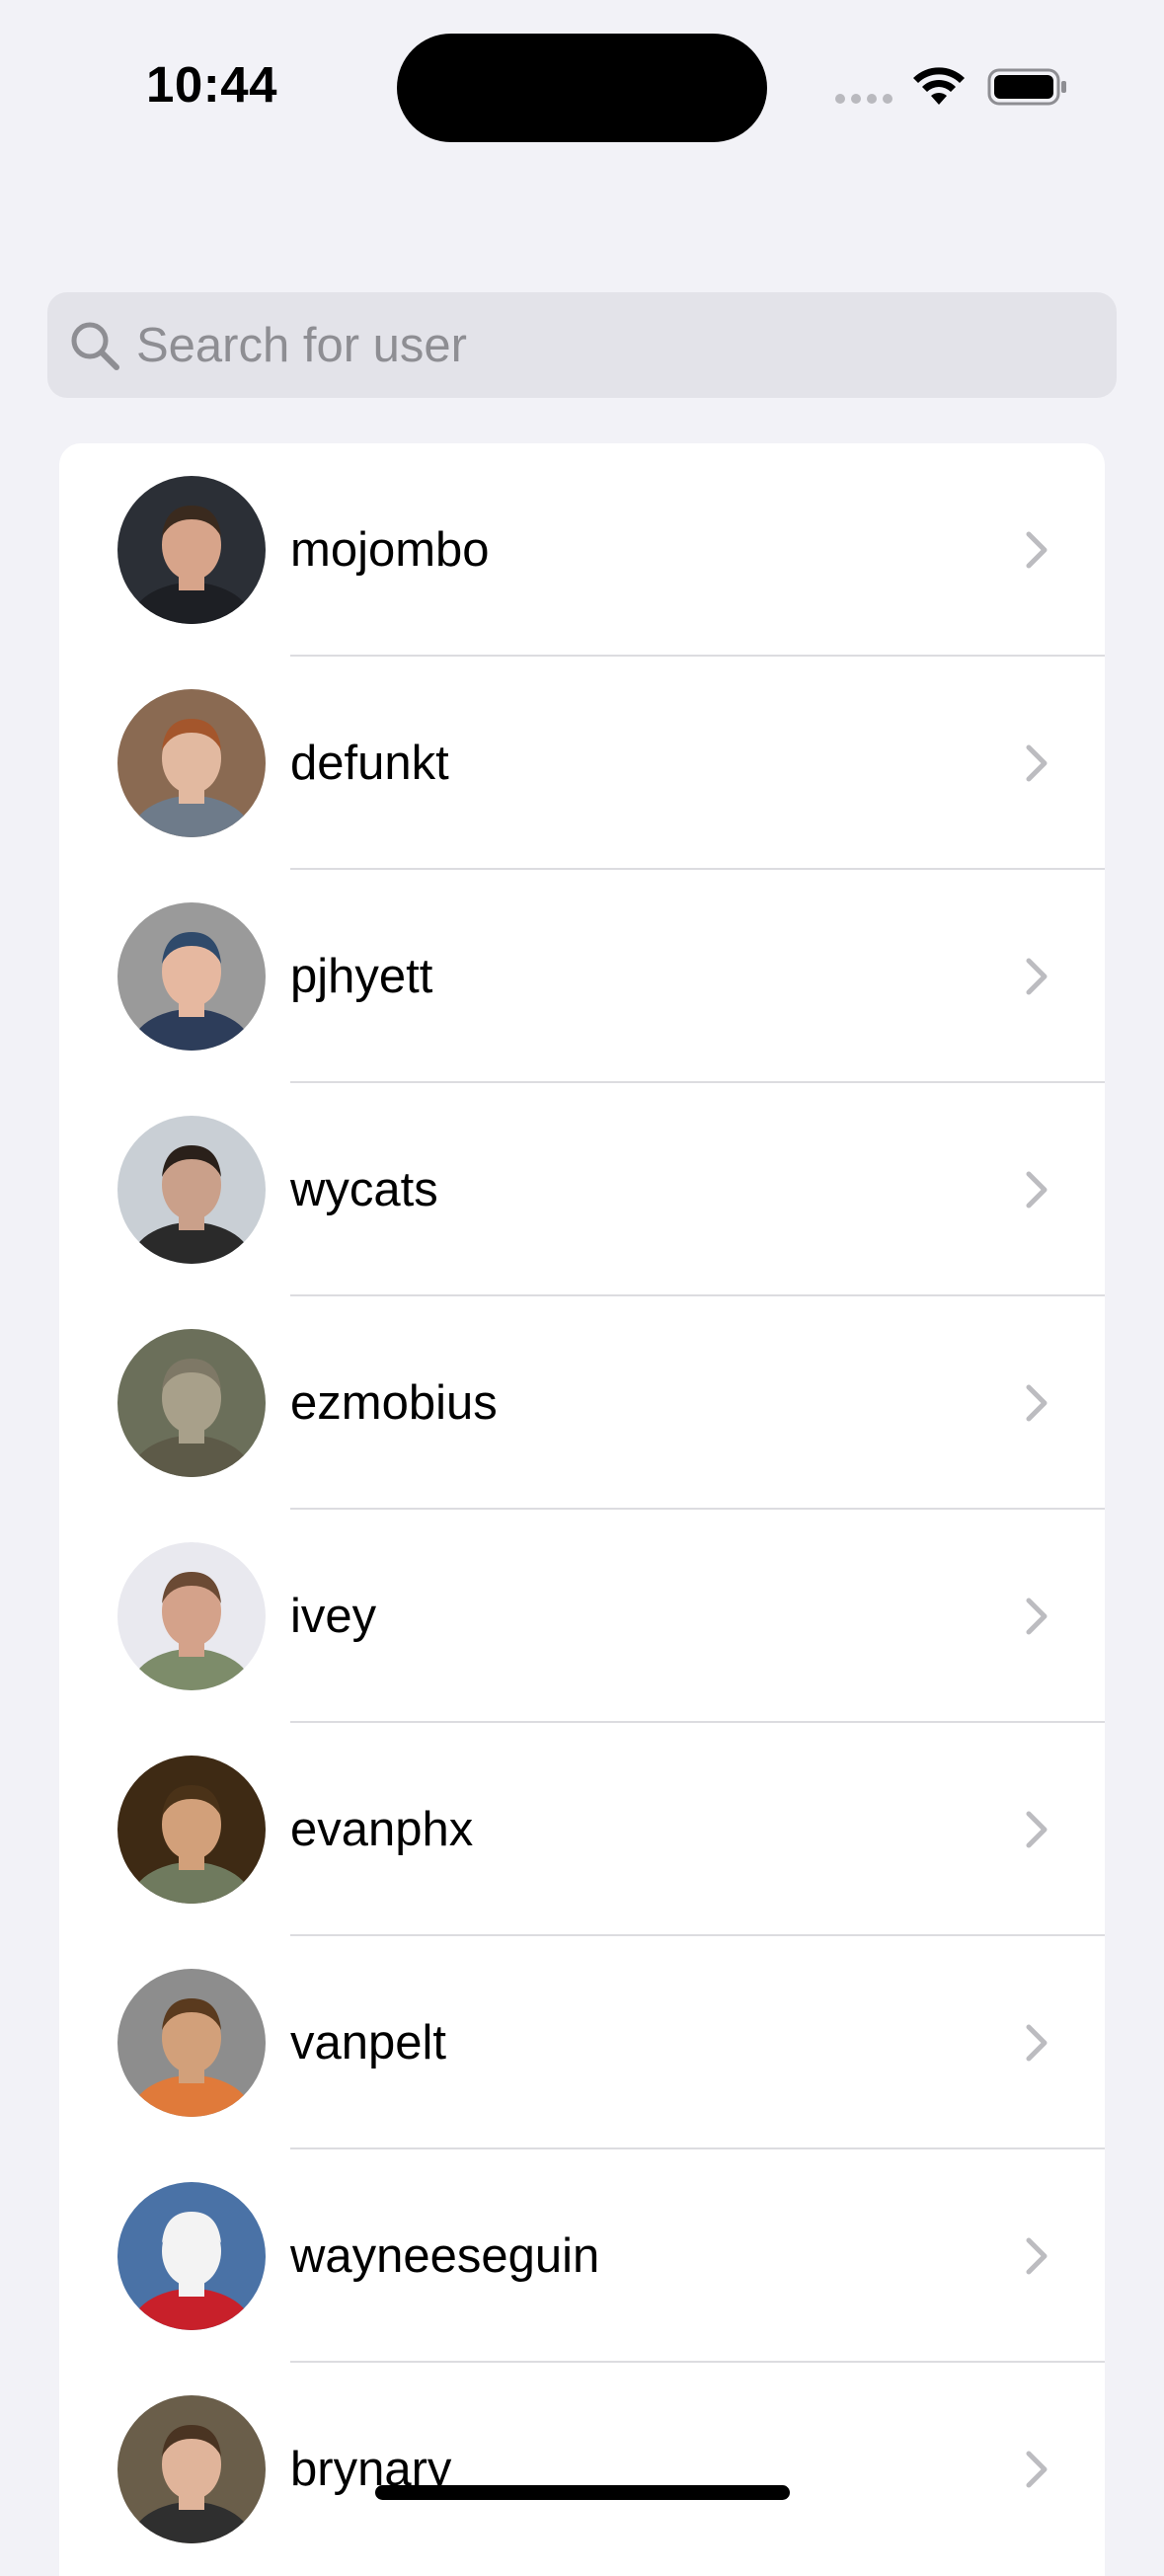 This screenshot has width=1164, height=2576. What do you see at coordinates (211, 84) in the screenshot?
I see `status-time: 10:44` at bounding box center [211, 84].